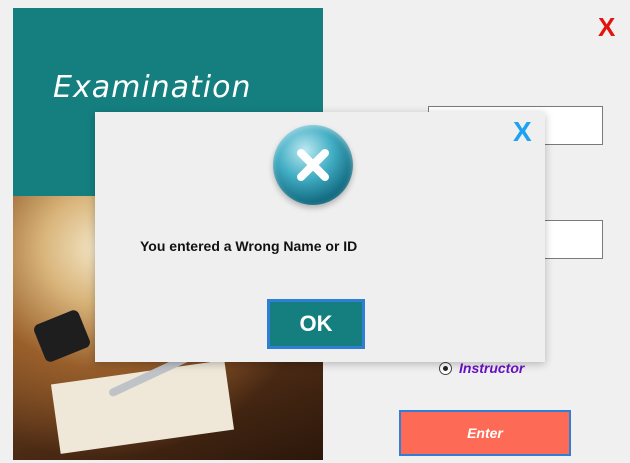  I want to click on instructor-radio, so click(445, 368).